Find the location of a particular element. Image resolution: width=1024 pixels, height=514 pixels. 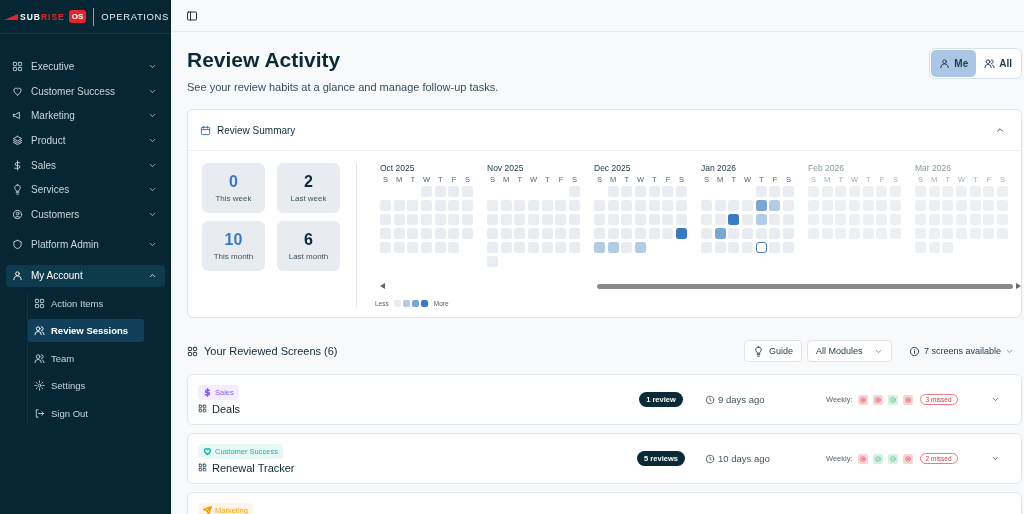

brand-badge: OS is located at coordinates (77, 16).